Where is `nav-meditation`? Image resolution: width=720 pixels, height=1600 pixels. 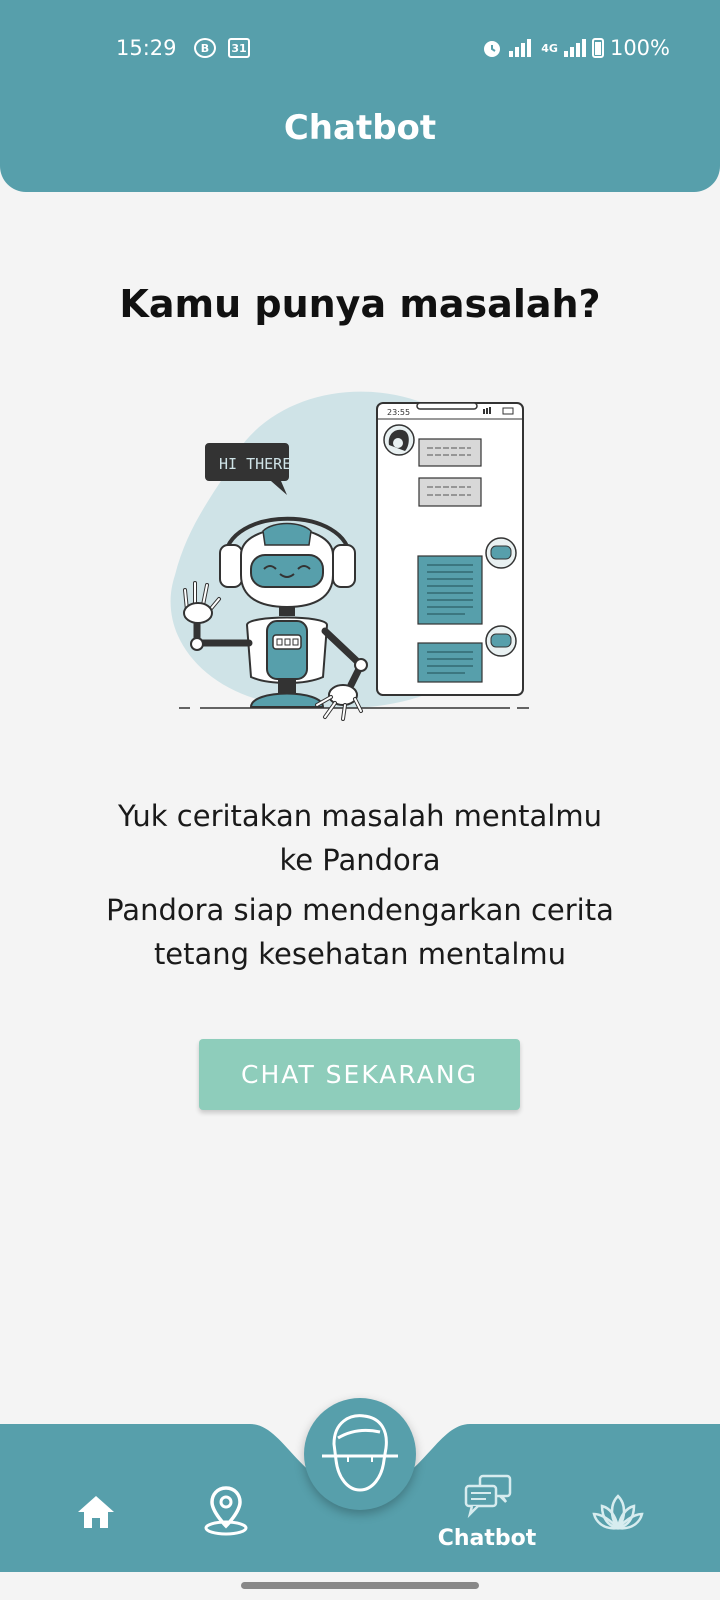
nav-meditation is located at coordinates (618, 1512).